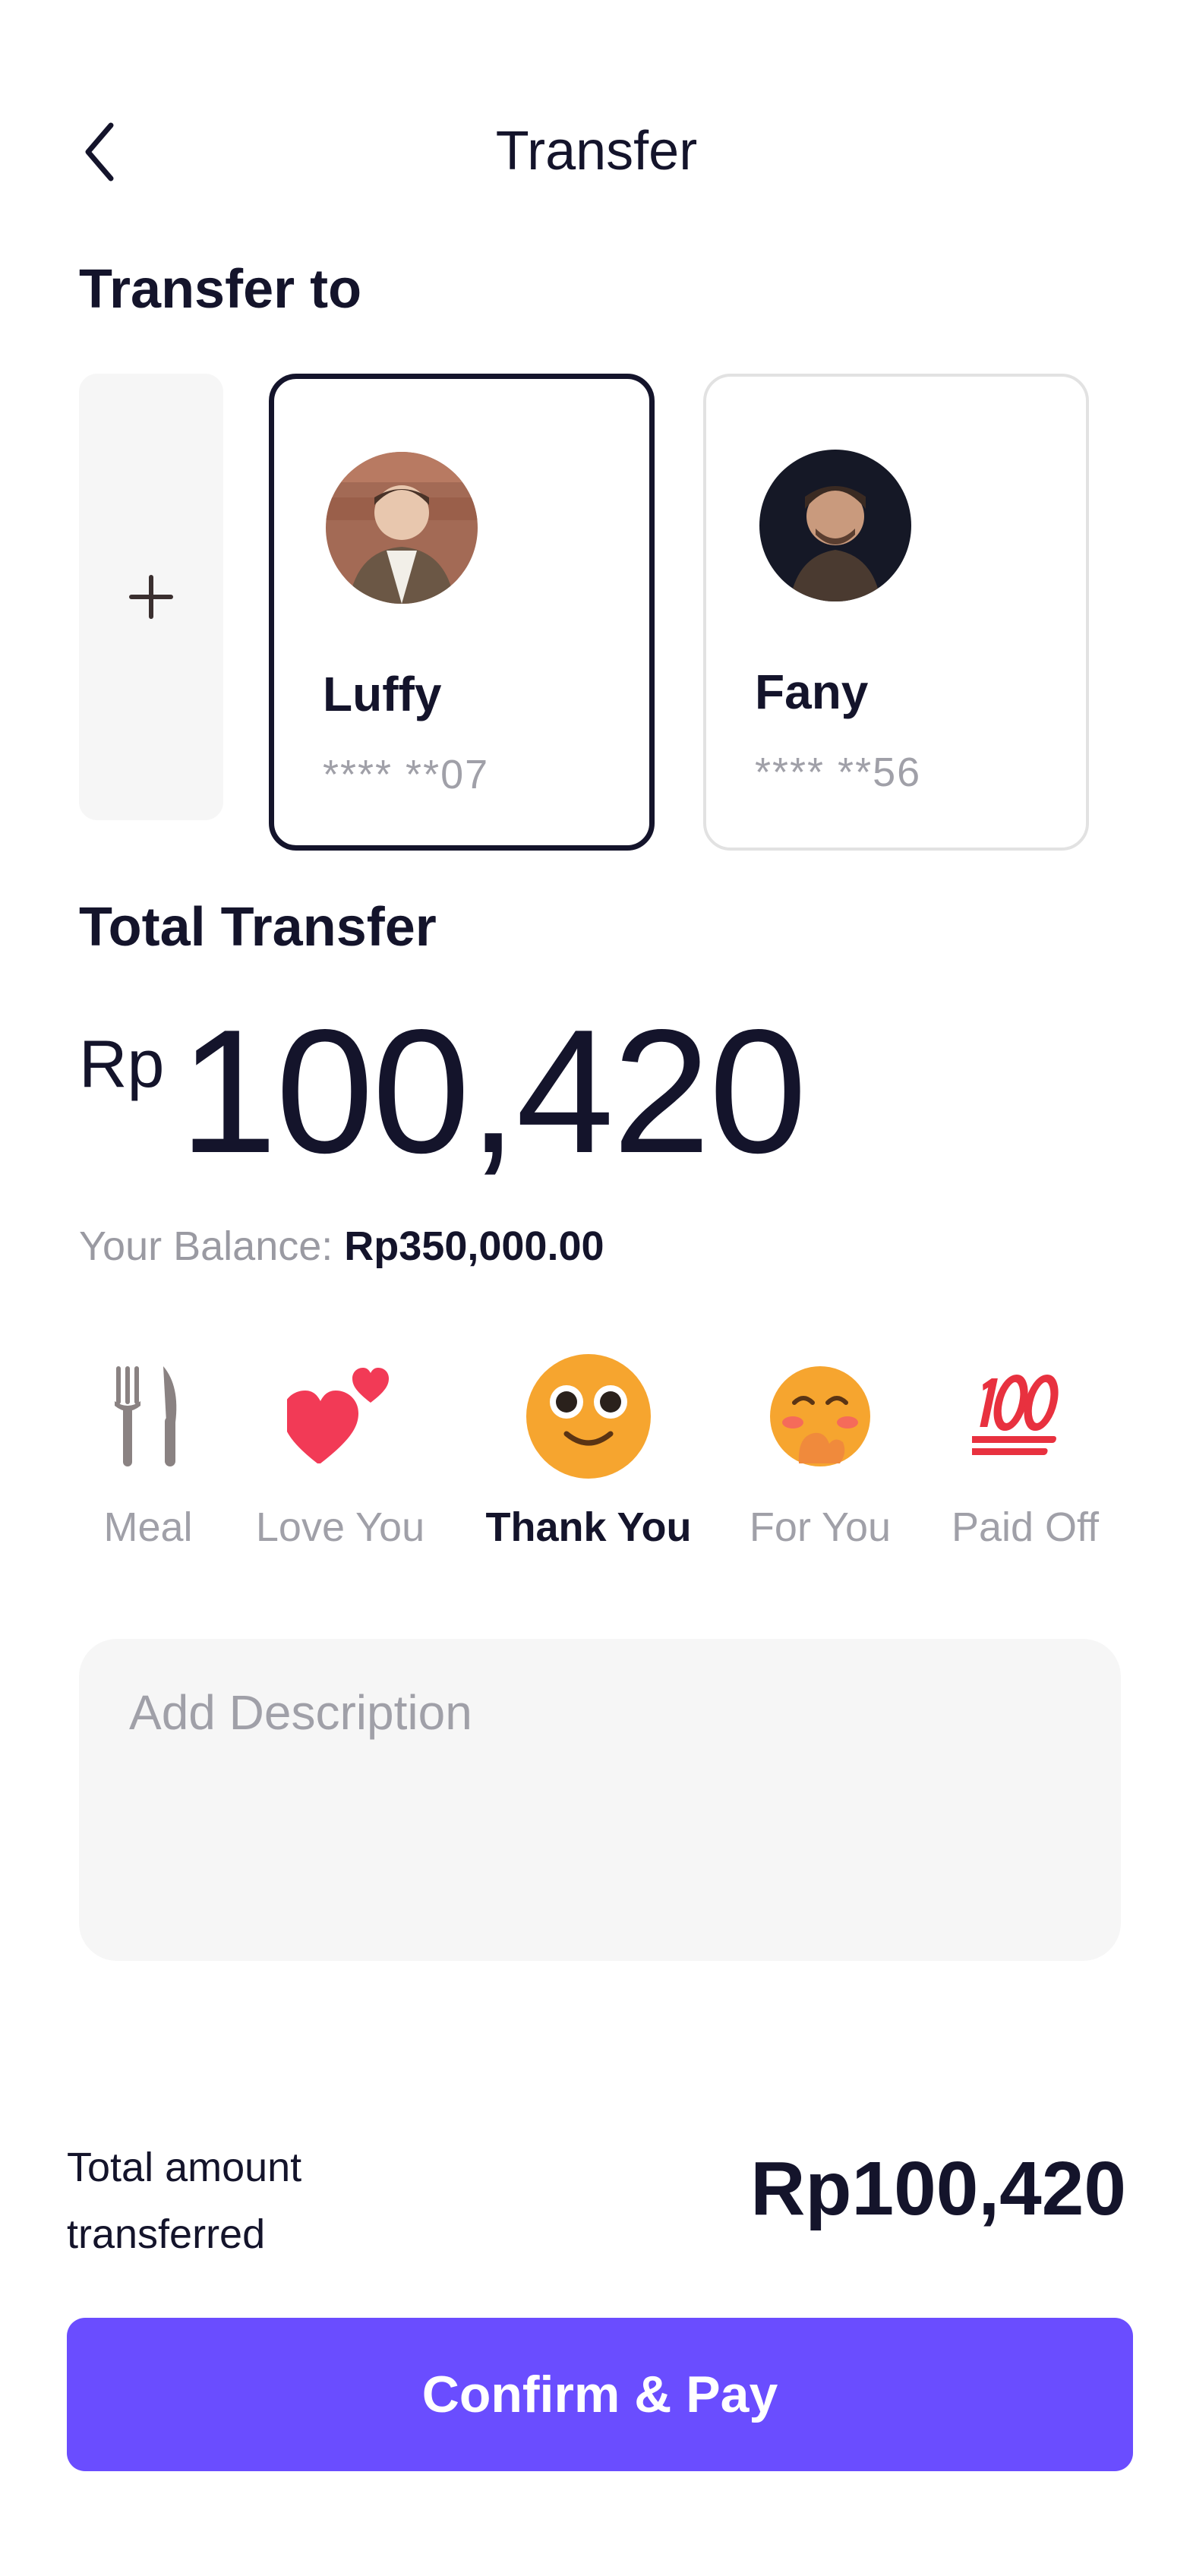  I want to click on category-label: Thank You, so click(588, 1527).